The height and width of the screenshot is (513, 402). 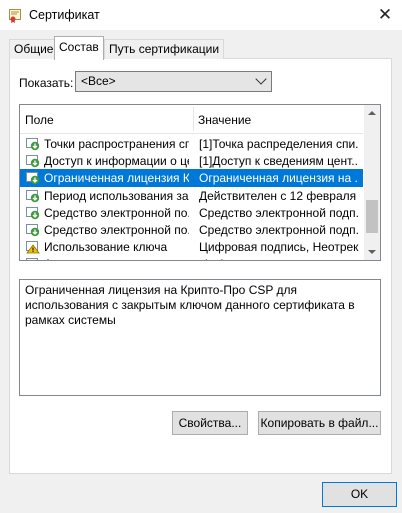 I want to click on column-header-field: Поле, so click(x=39, y=120).